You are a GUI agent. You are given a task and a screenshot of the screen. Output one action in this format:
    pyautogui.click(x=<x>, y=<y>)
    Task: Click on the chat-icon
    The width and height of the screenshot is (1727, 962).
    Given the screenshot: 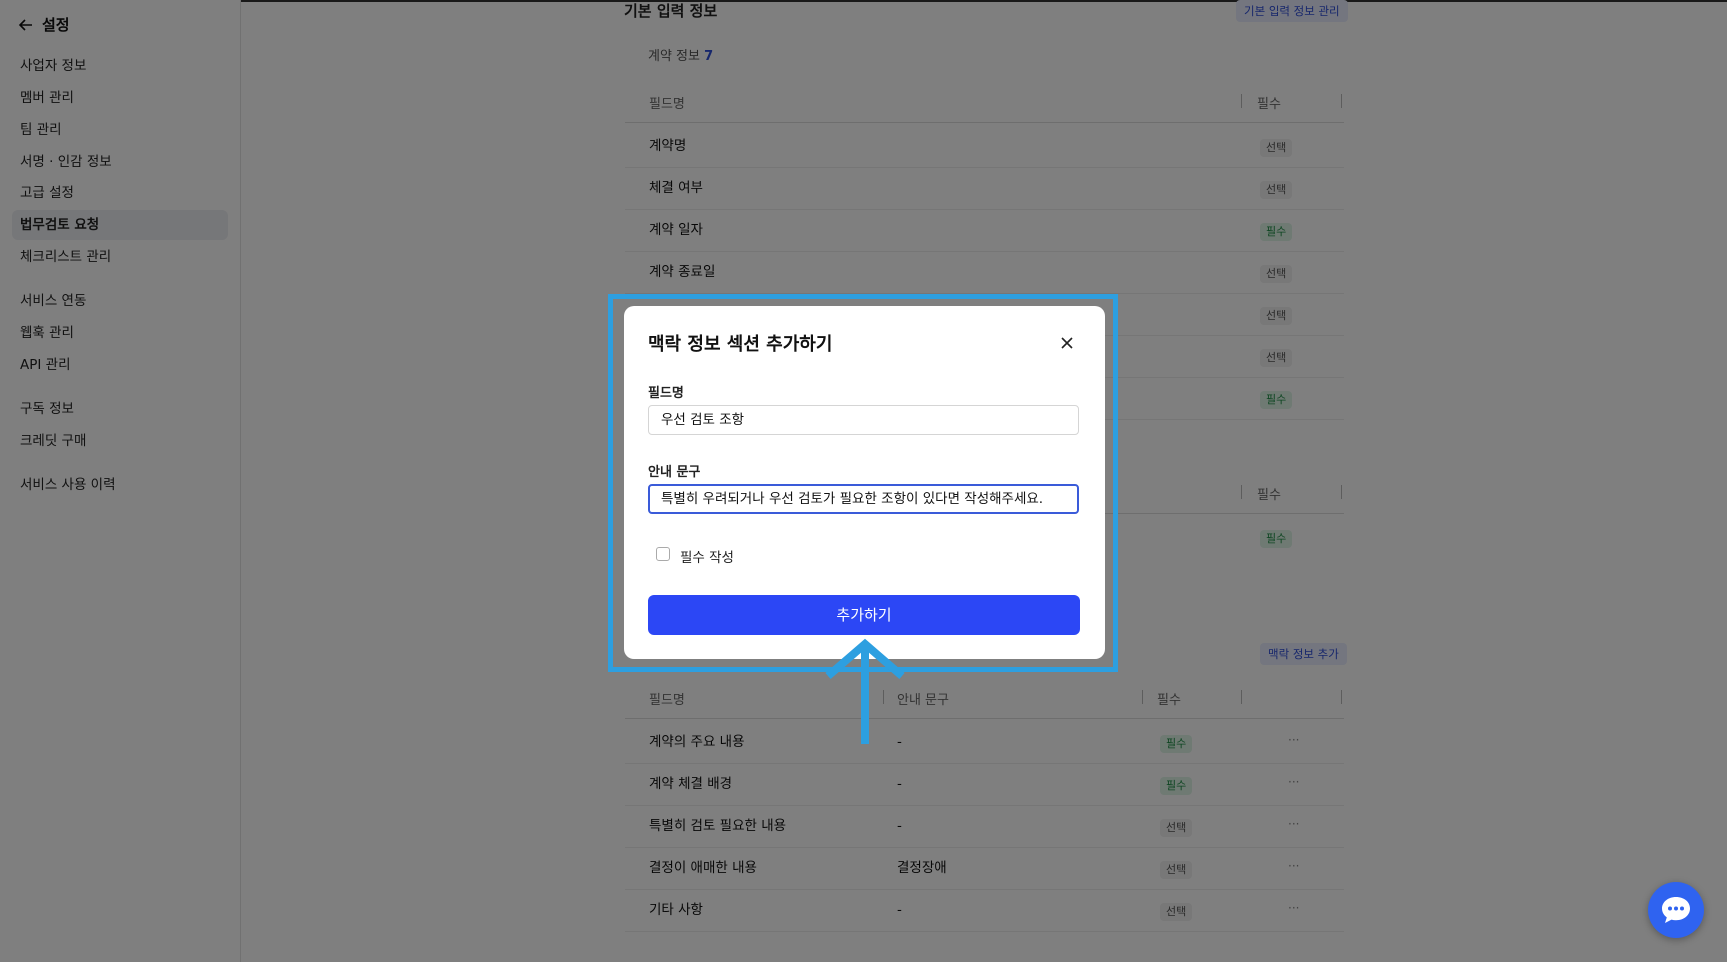 What is the action you would take?
    pyautogui.click(x=1676, y=910)
    